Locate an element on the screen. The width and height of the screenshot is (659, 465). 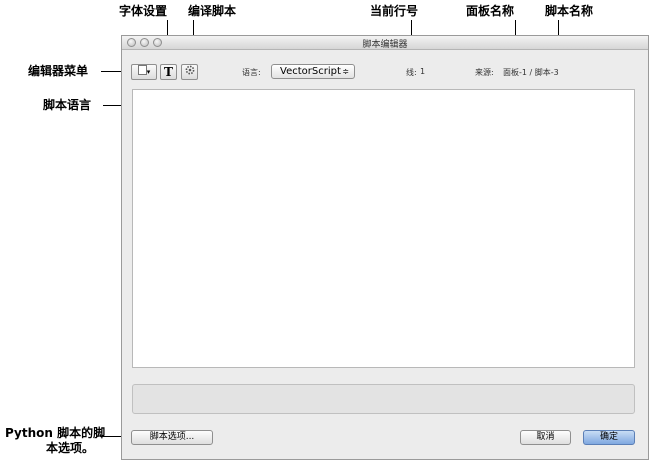
language-label: 语言: is located at coordinates (251, 72).